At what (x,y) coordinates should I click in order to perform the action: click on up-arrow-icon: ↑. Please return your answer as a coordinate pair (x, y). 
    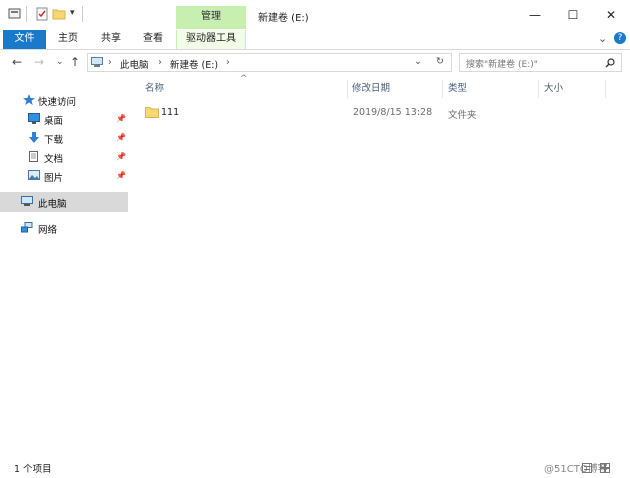
    Looking at the image, I should click on (75, 62).